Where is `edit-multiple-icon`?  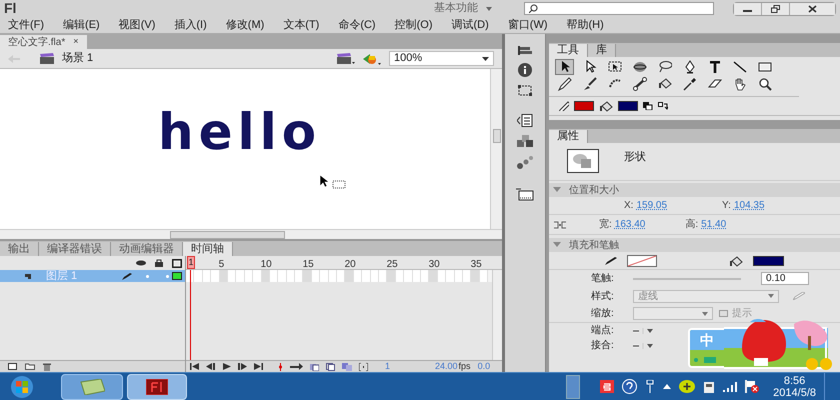 edit-multiple-icon is located at coordinates (347, 366).